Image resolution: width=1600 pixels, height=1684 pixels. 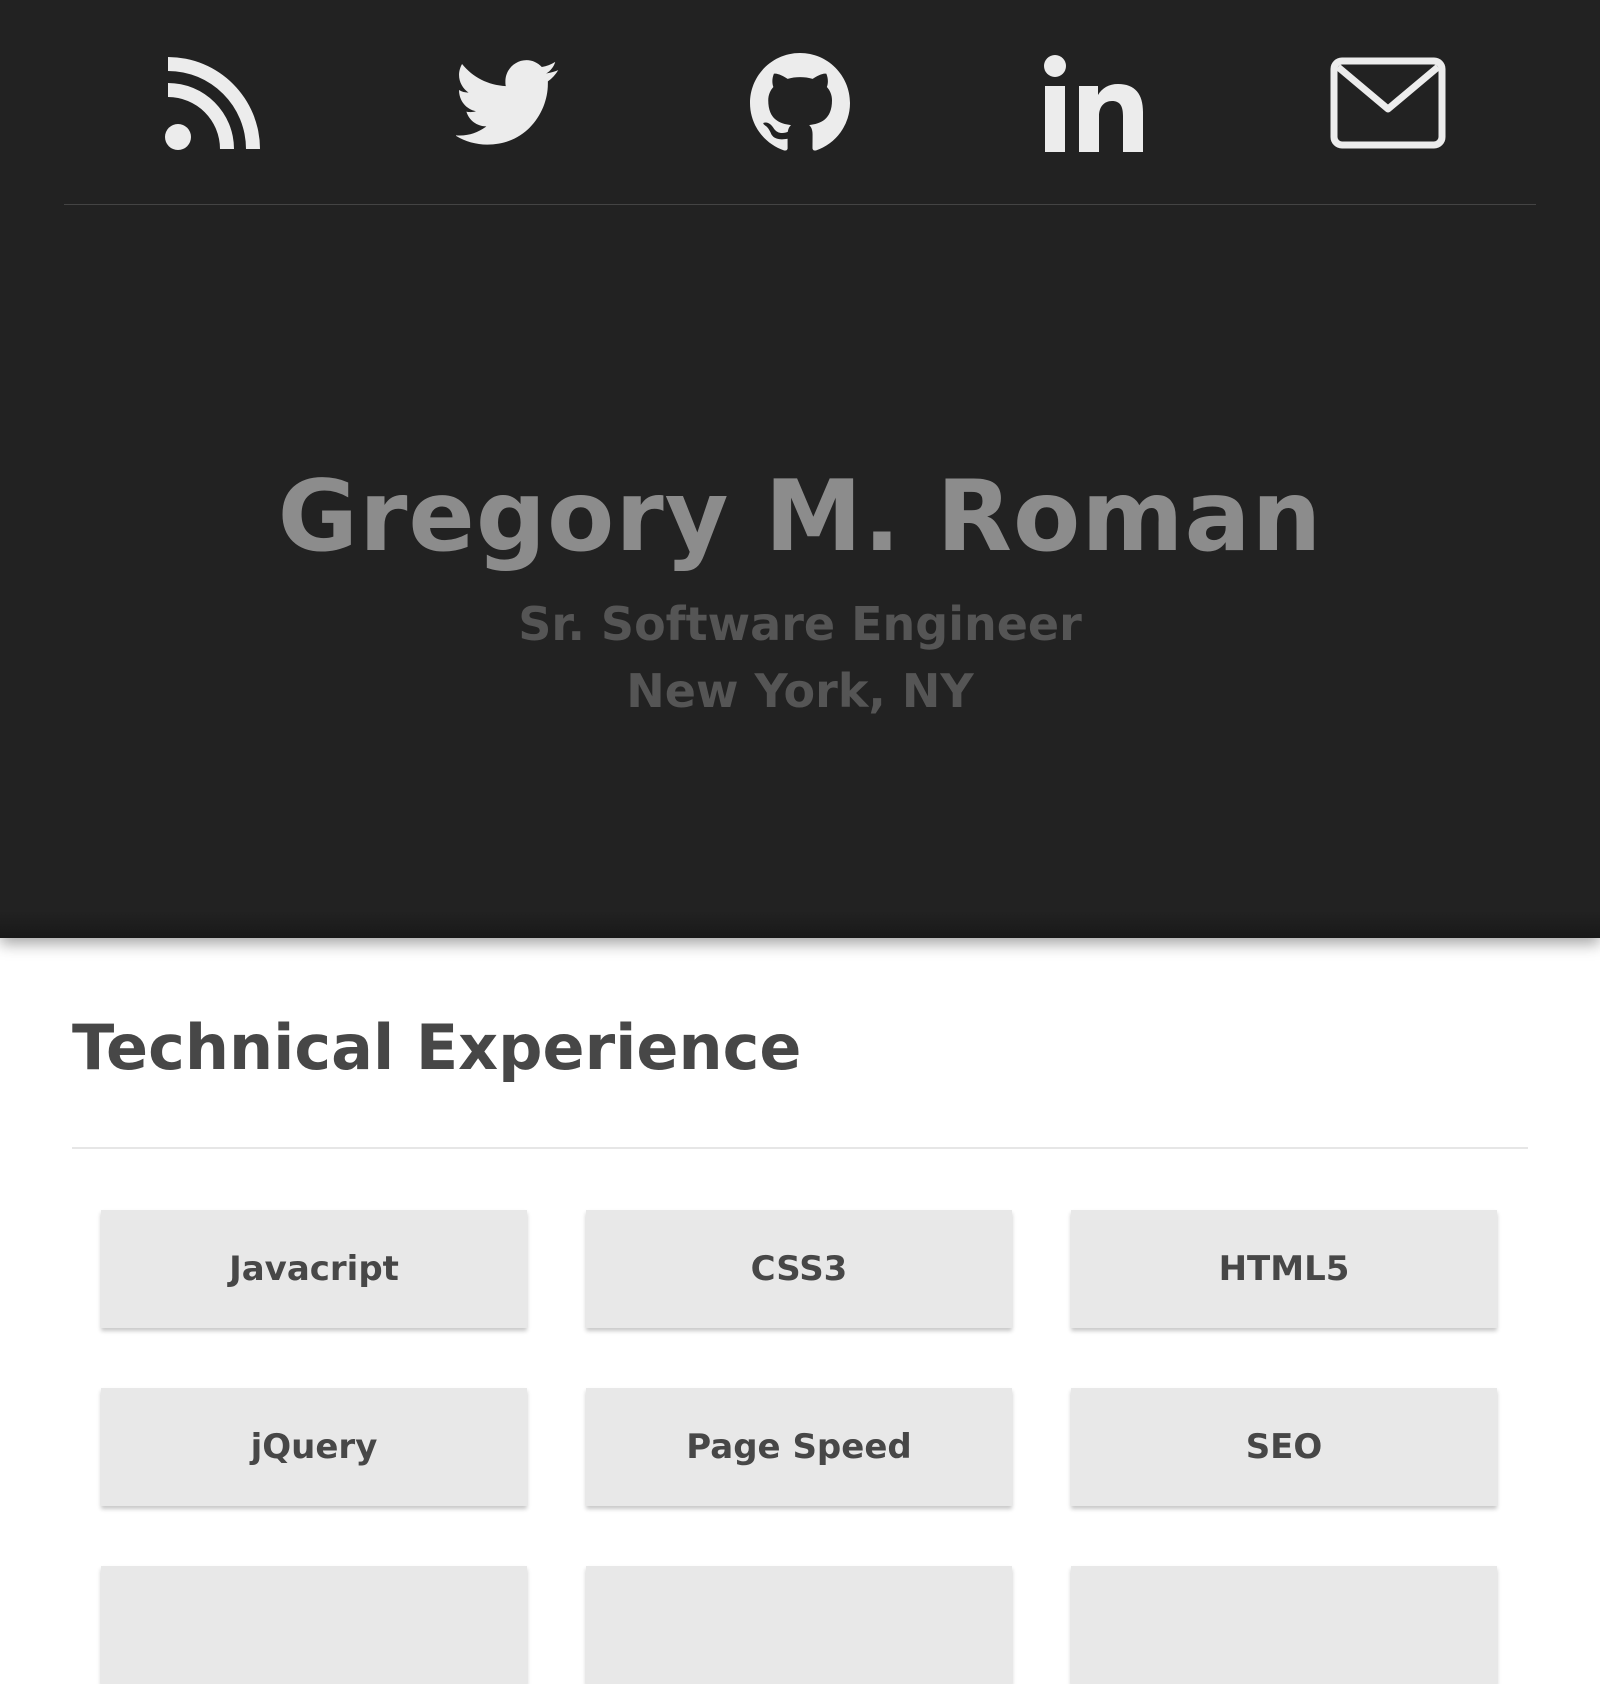 I want to click on skill-tile-page-speed: Page Speed, so click(x=799, y=1447).